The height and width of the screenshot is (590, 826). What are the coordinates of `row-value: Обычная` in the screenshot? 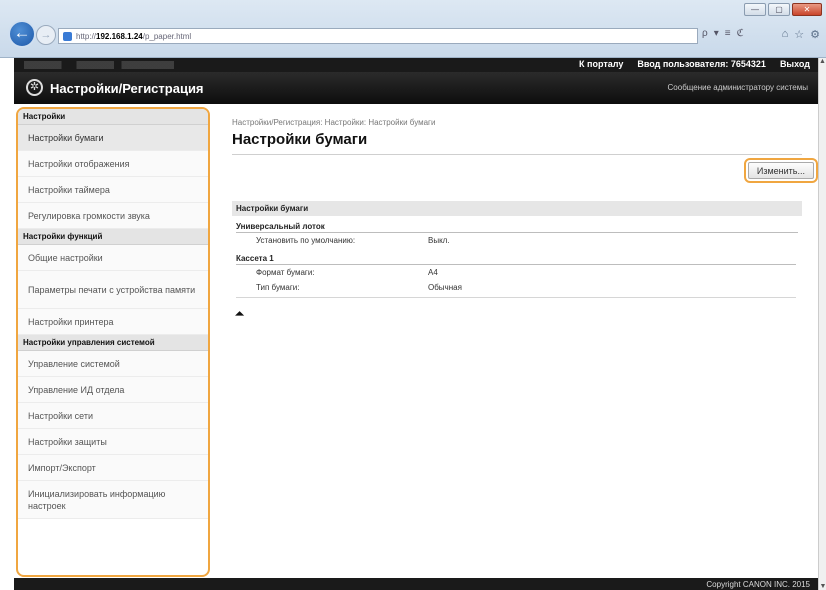 It's located at (445, 287).